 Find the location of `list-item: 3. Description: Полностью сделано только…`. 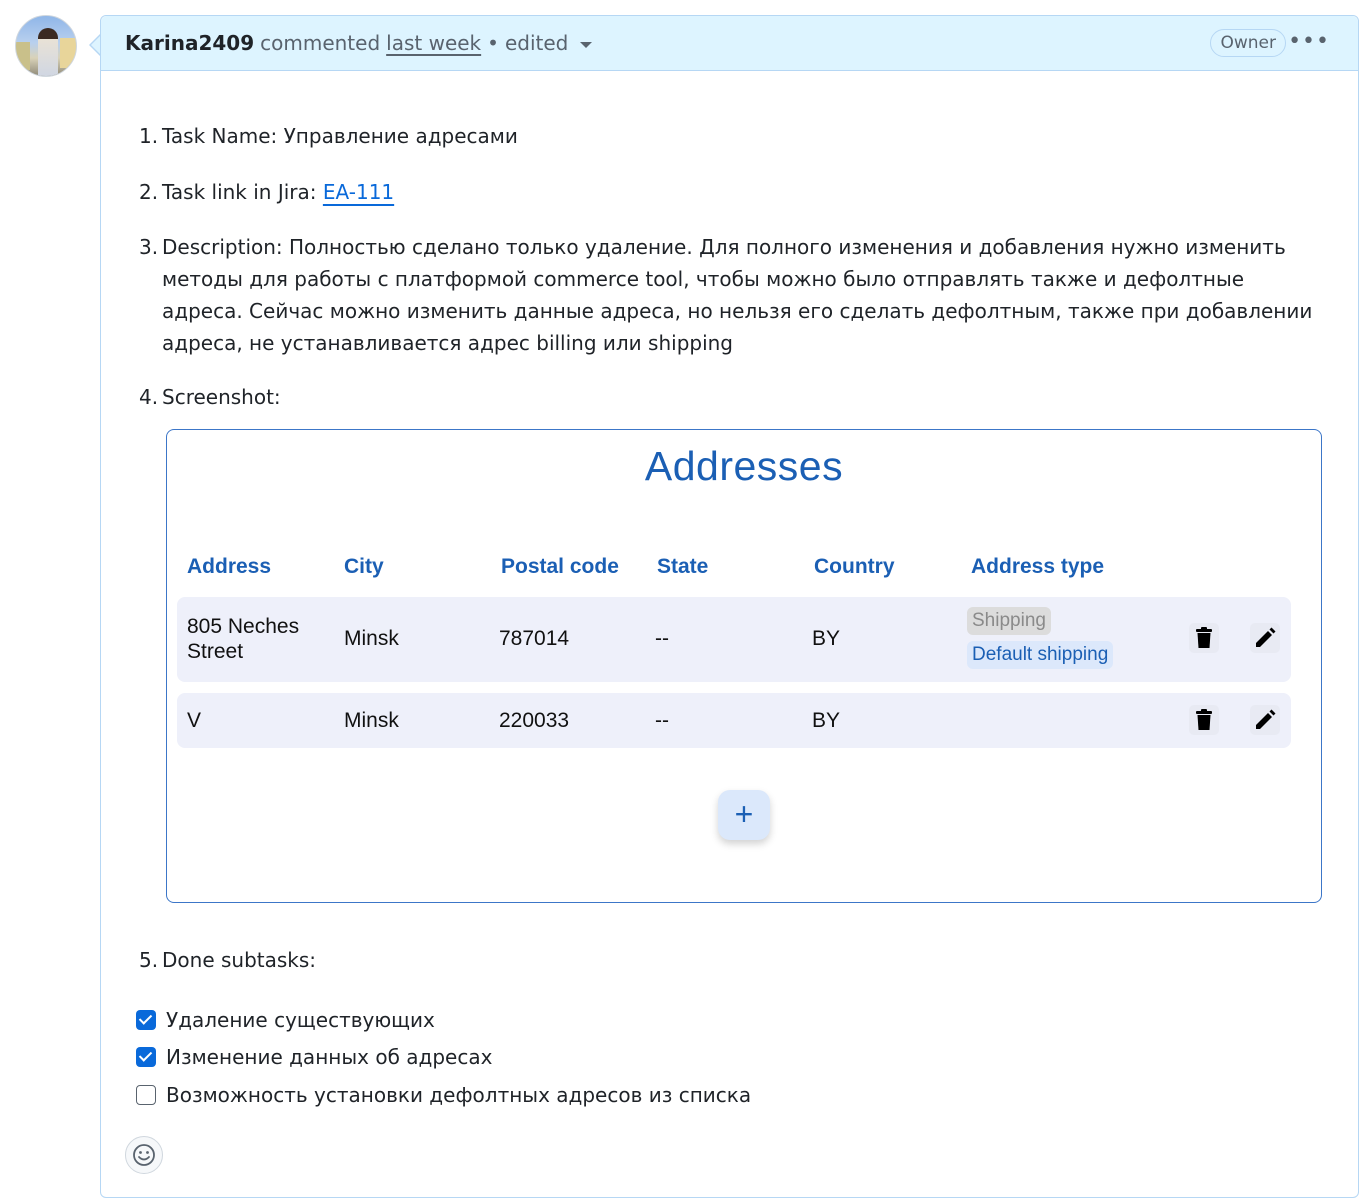

list-item: 3. Description: Полностью сделано только… is located at coordinates (726, 295).